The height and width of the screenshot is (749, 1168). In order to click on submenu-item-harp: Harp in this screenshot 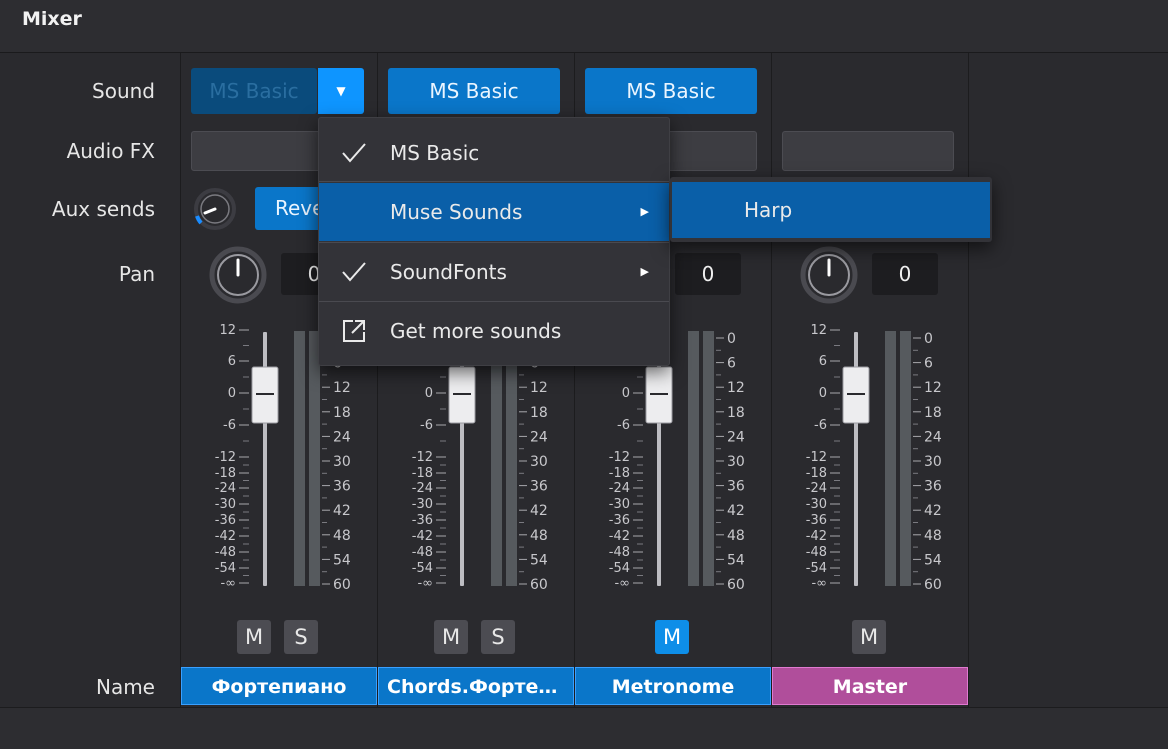, I will do `click(831, 210)`.